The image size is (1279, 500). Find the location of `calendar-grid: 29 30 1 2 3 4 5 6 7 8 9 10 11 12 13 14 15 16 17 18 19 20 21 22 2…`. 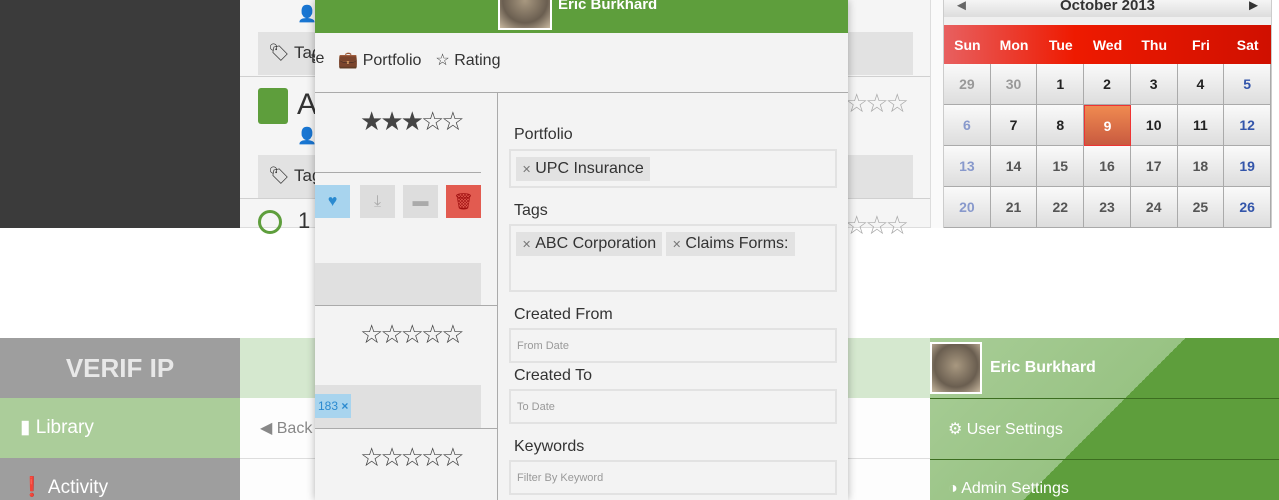

calendar-grid: 29 30 1 2 3 4 5 6 7 8 9 10 11 12 13 14 15 16 17 18 19 20 21 22 2… is located at coordinates (1107, 146).